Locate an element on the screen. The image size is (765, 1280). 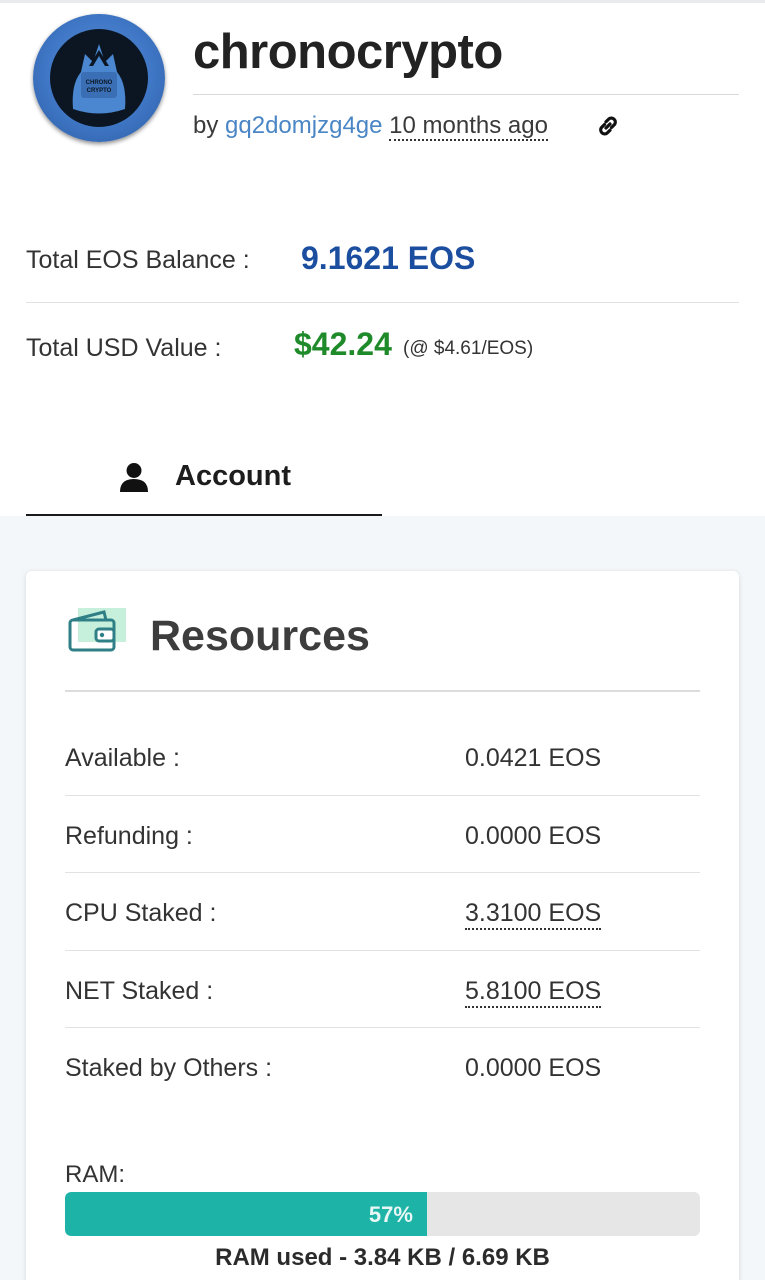
wallet-icon is located at coordinates (97, 630).